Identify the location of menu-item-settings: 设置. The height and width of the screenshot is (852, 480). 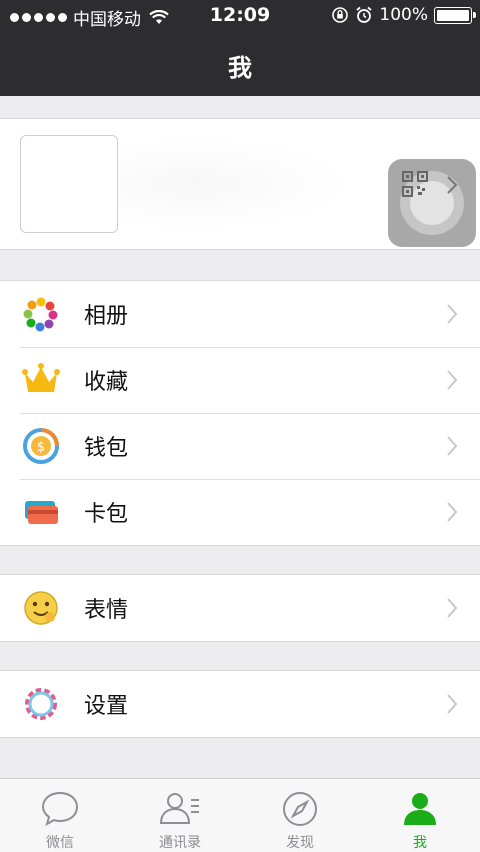
(240, 704).